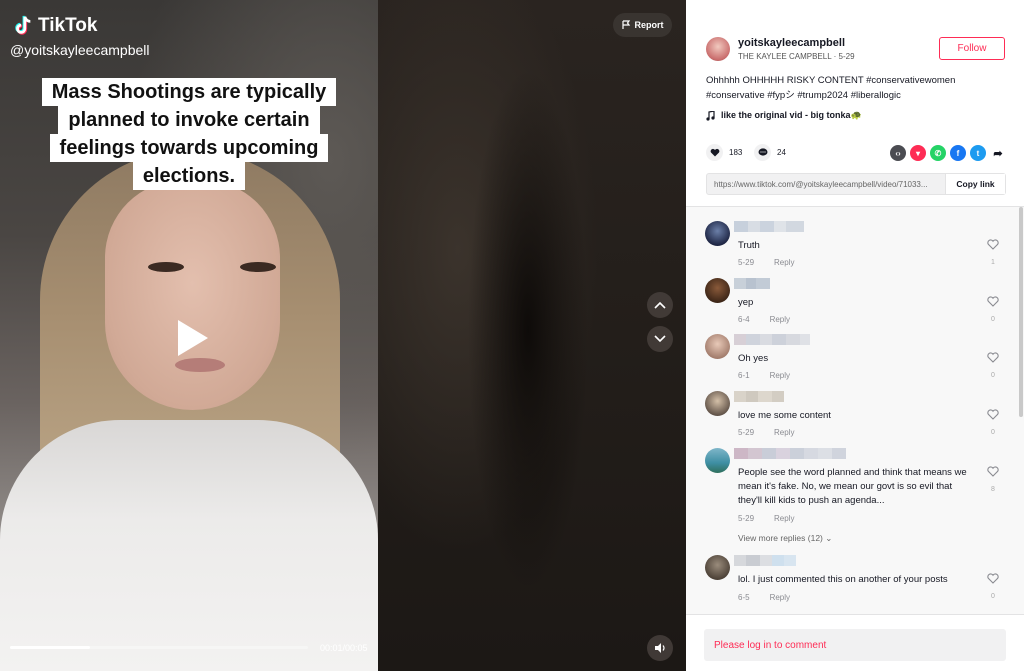 Image resolution: width=1024 pixels, height=671 pixels. Describe the element at coordinates (193, 338) in the screenshot. I see `play-icon` at that location.